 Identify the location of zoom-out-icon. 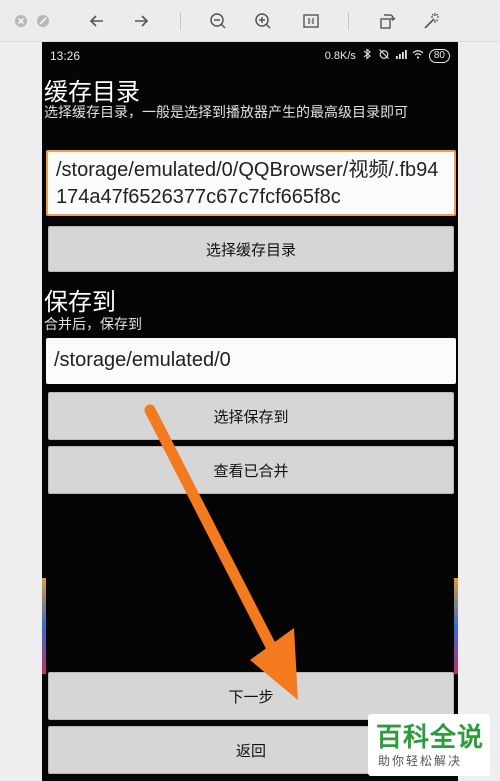
(218, 21).